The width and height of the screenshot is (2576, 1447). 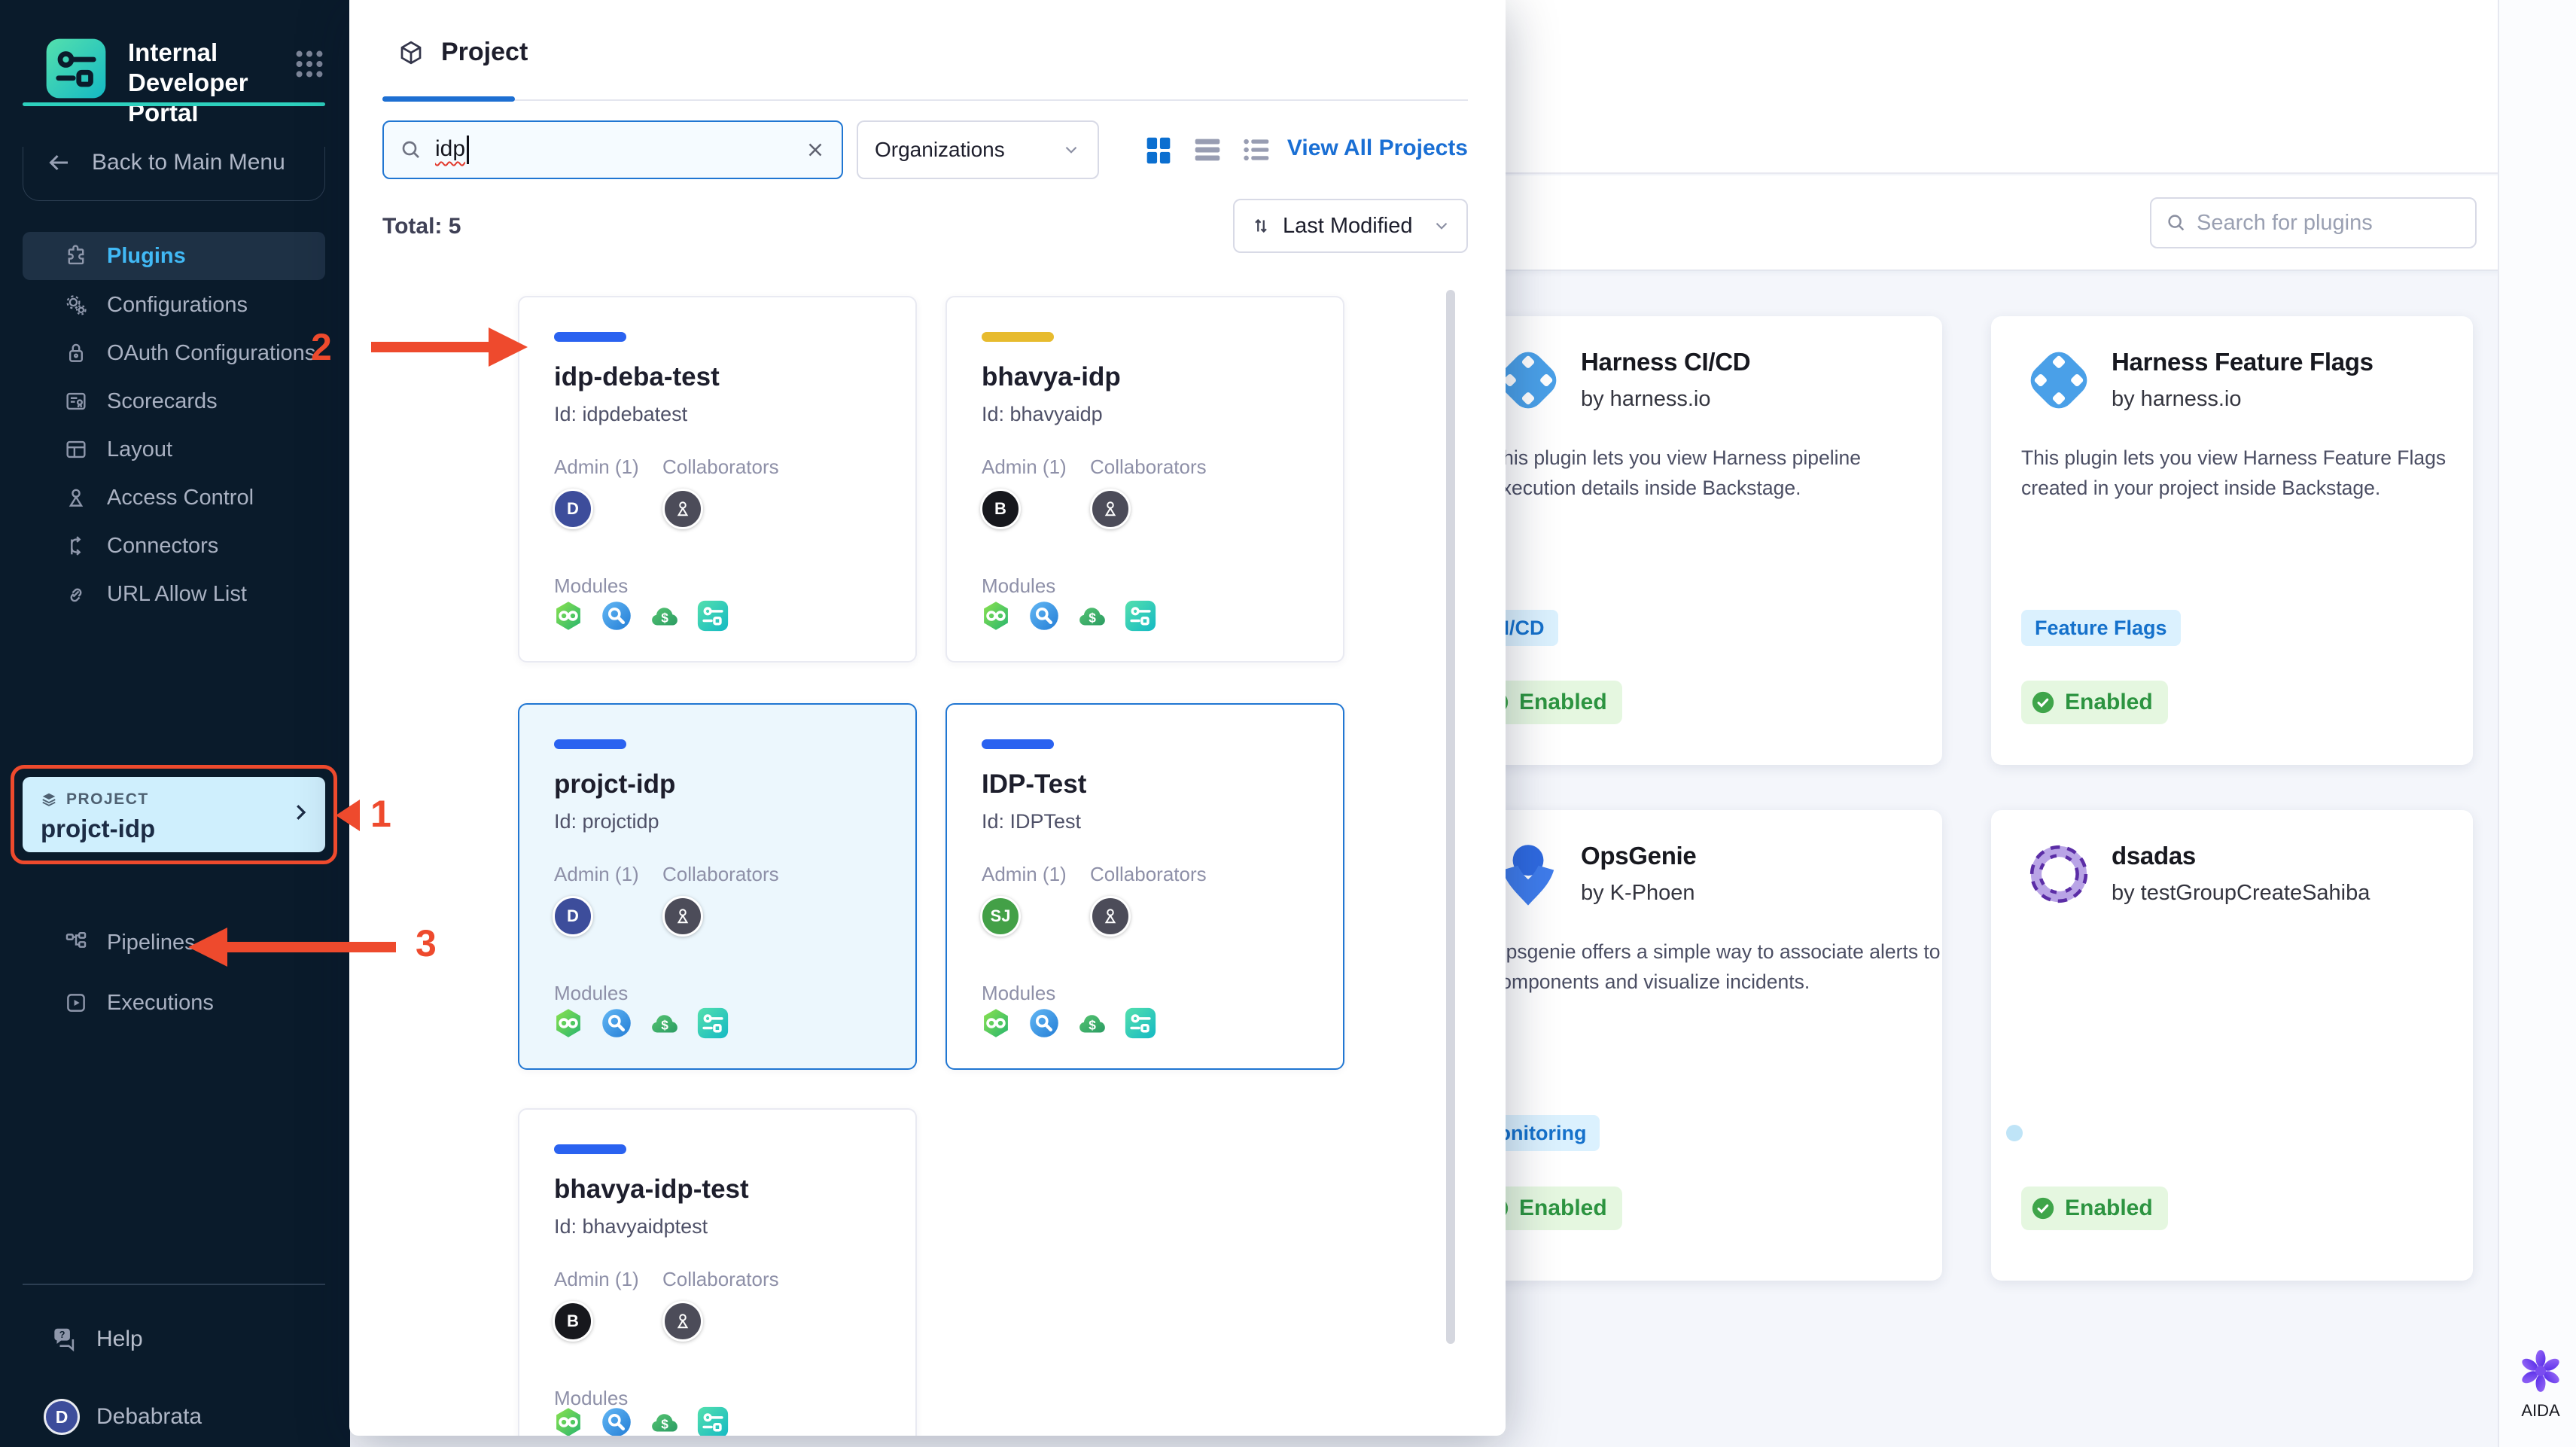 I want to click on sidebar-item-label: Pipelines, so click(x=151, y=942).